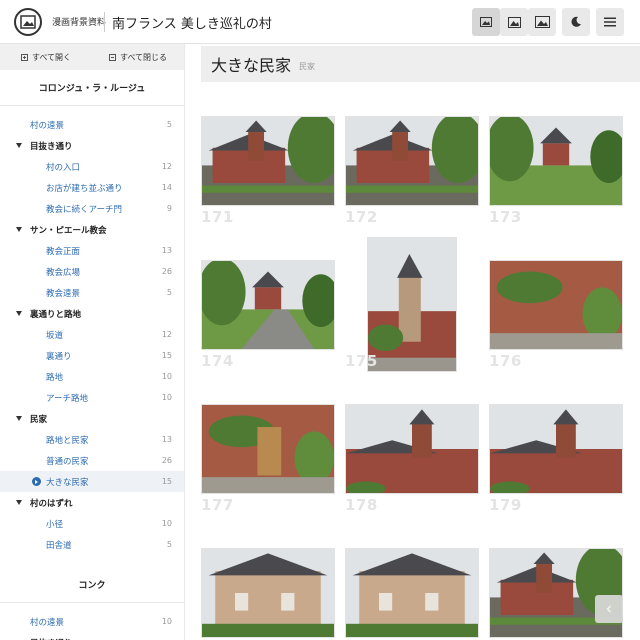 This screenshot has width=640, height=640. Describe the element at coordinates (92, 397) in the screenshot. I see `nav-item: アーチ路地 10` at that location.